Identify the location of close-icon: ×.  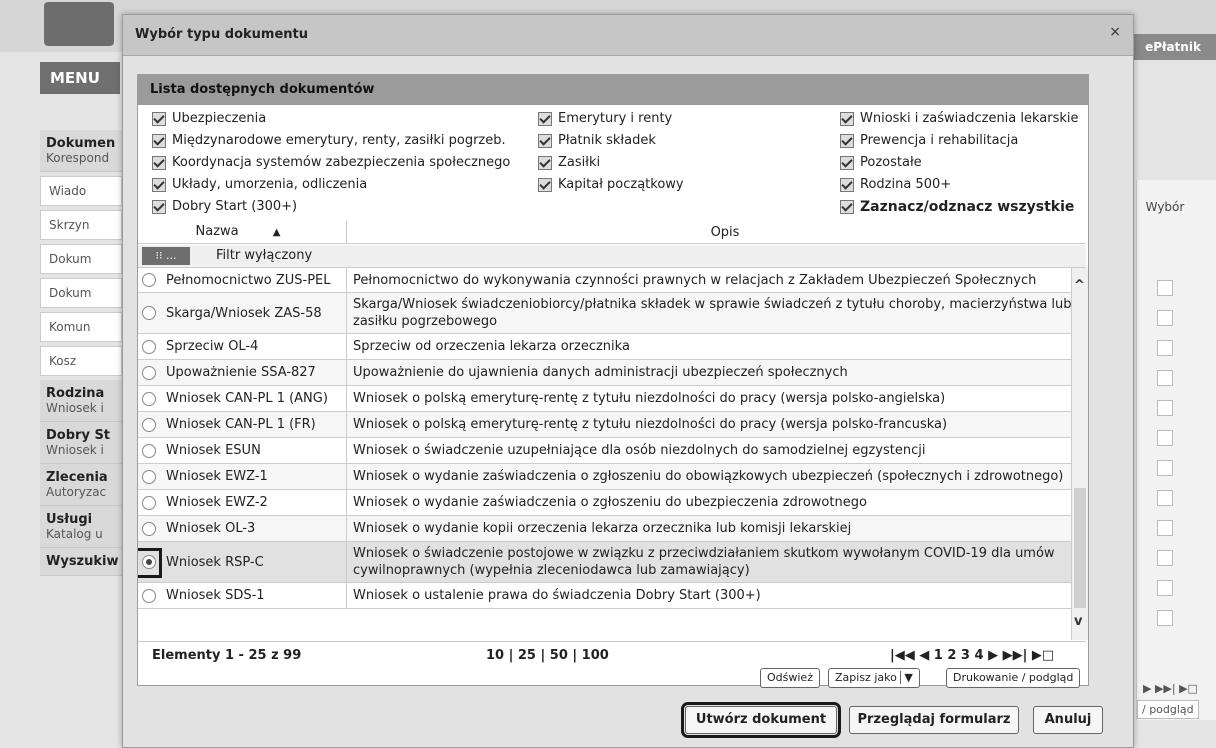
(1115, 32).